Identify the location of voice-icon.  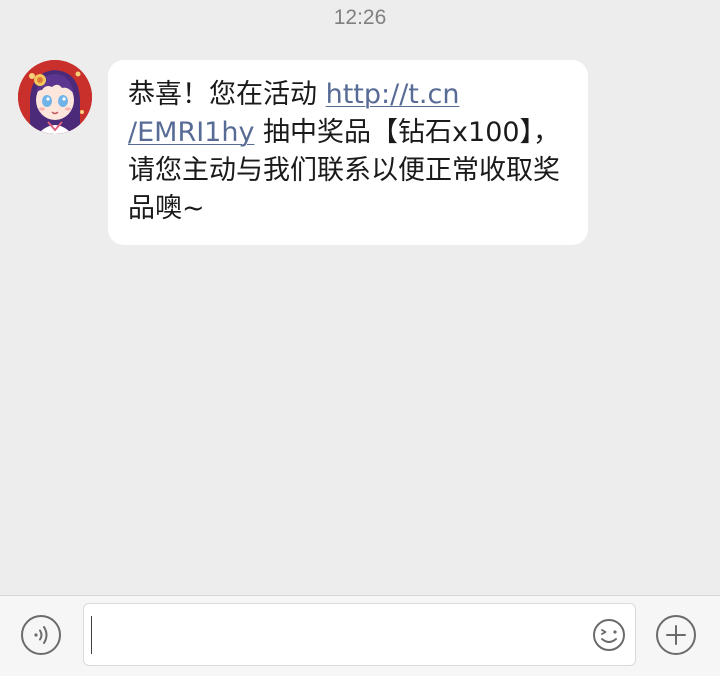
(41, 635).